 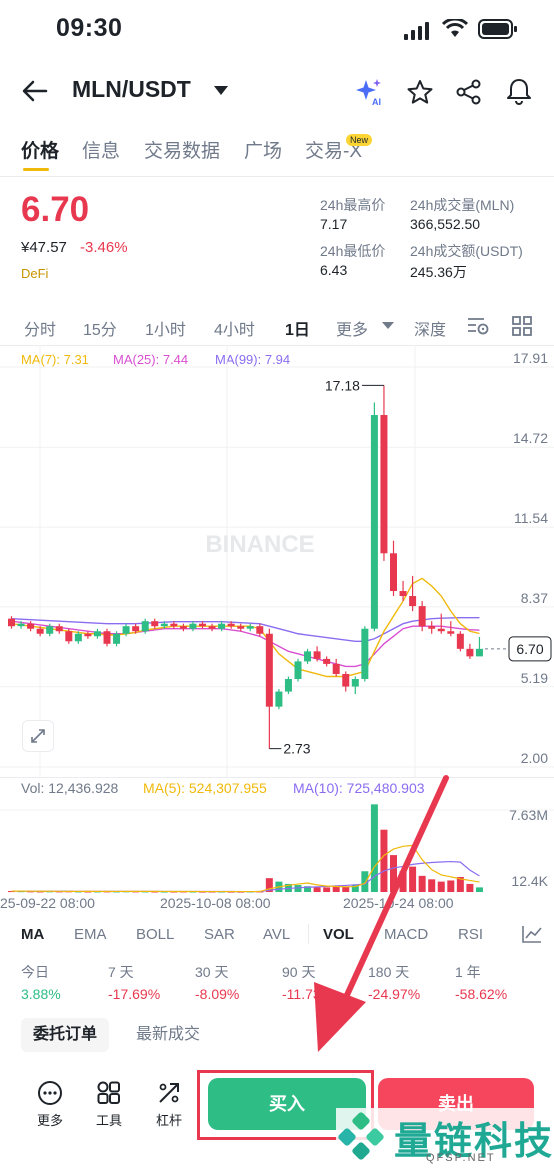 What do you see at coordinates (101, 149) in the screenshot?
I see `tab-info: 信息` at bounding box center [101, 149].